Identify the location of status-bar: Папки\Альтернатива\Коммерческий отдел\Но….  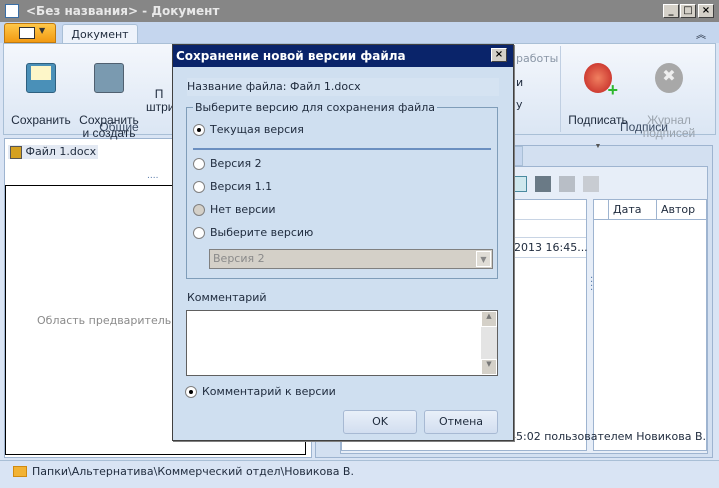
(359, 474).